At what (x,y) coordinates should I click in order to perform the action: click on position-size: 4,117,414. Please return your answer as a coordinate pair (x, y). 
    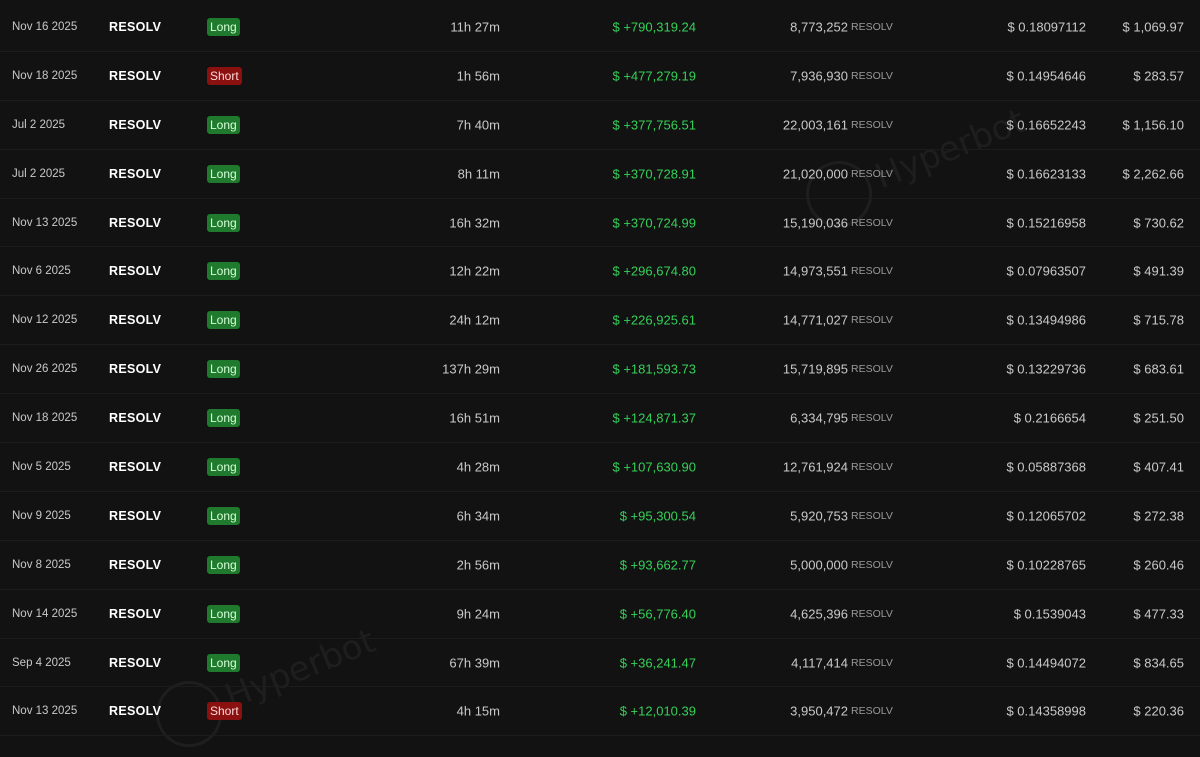
    Looking at the image, I should click on (819, 663).